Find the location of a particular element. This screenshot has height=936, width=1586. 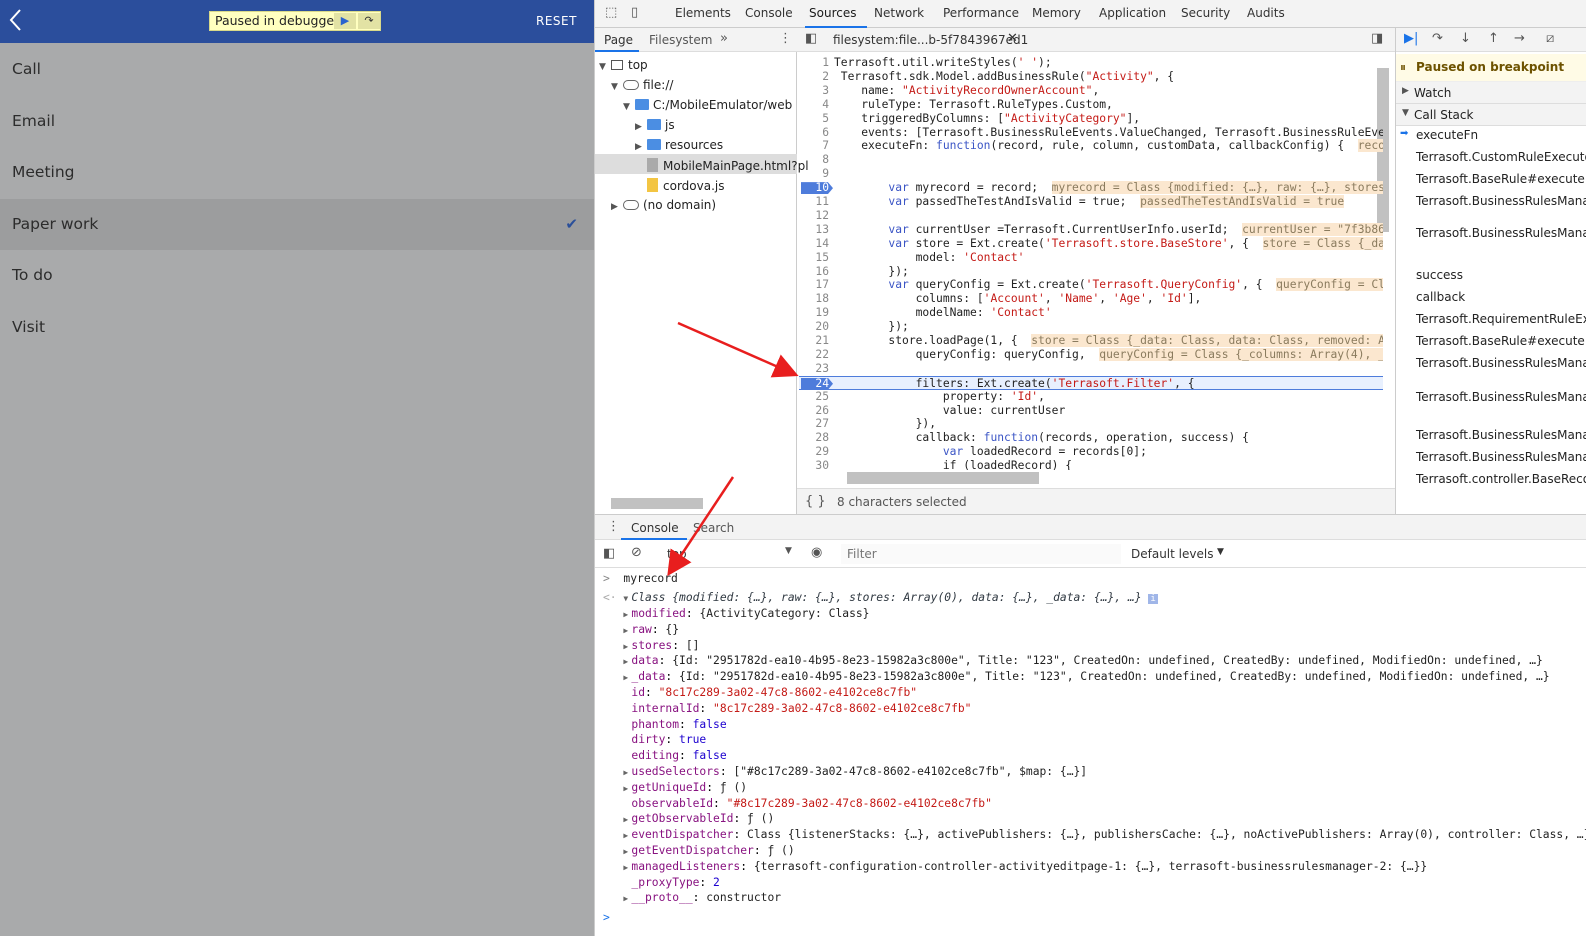

devtools-tab-sources: Sources is located at coordinates (832, 13).